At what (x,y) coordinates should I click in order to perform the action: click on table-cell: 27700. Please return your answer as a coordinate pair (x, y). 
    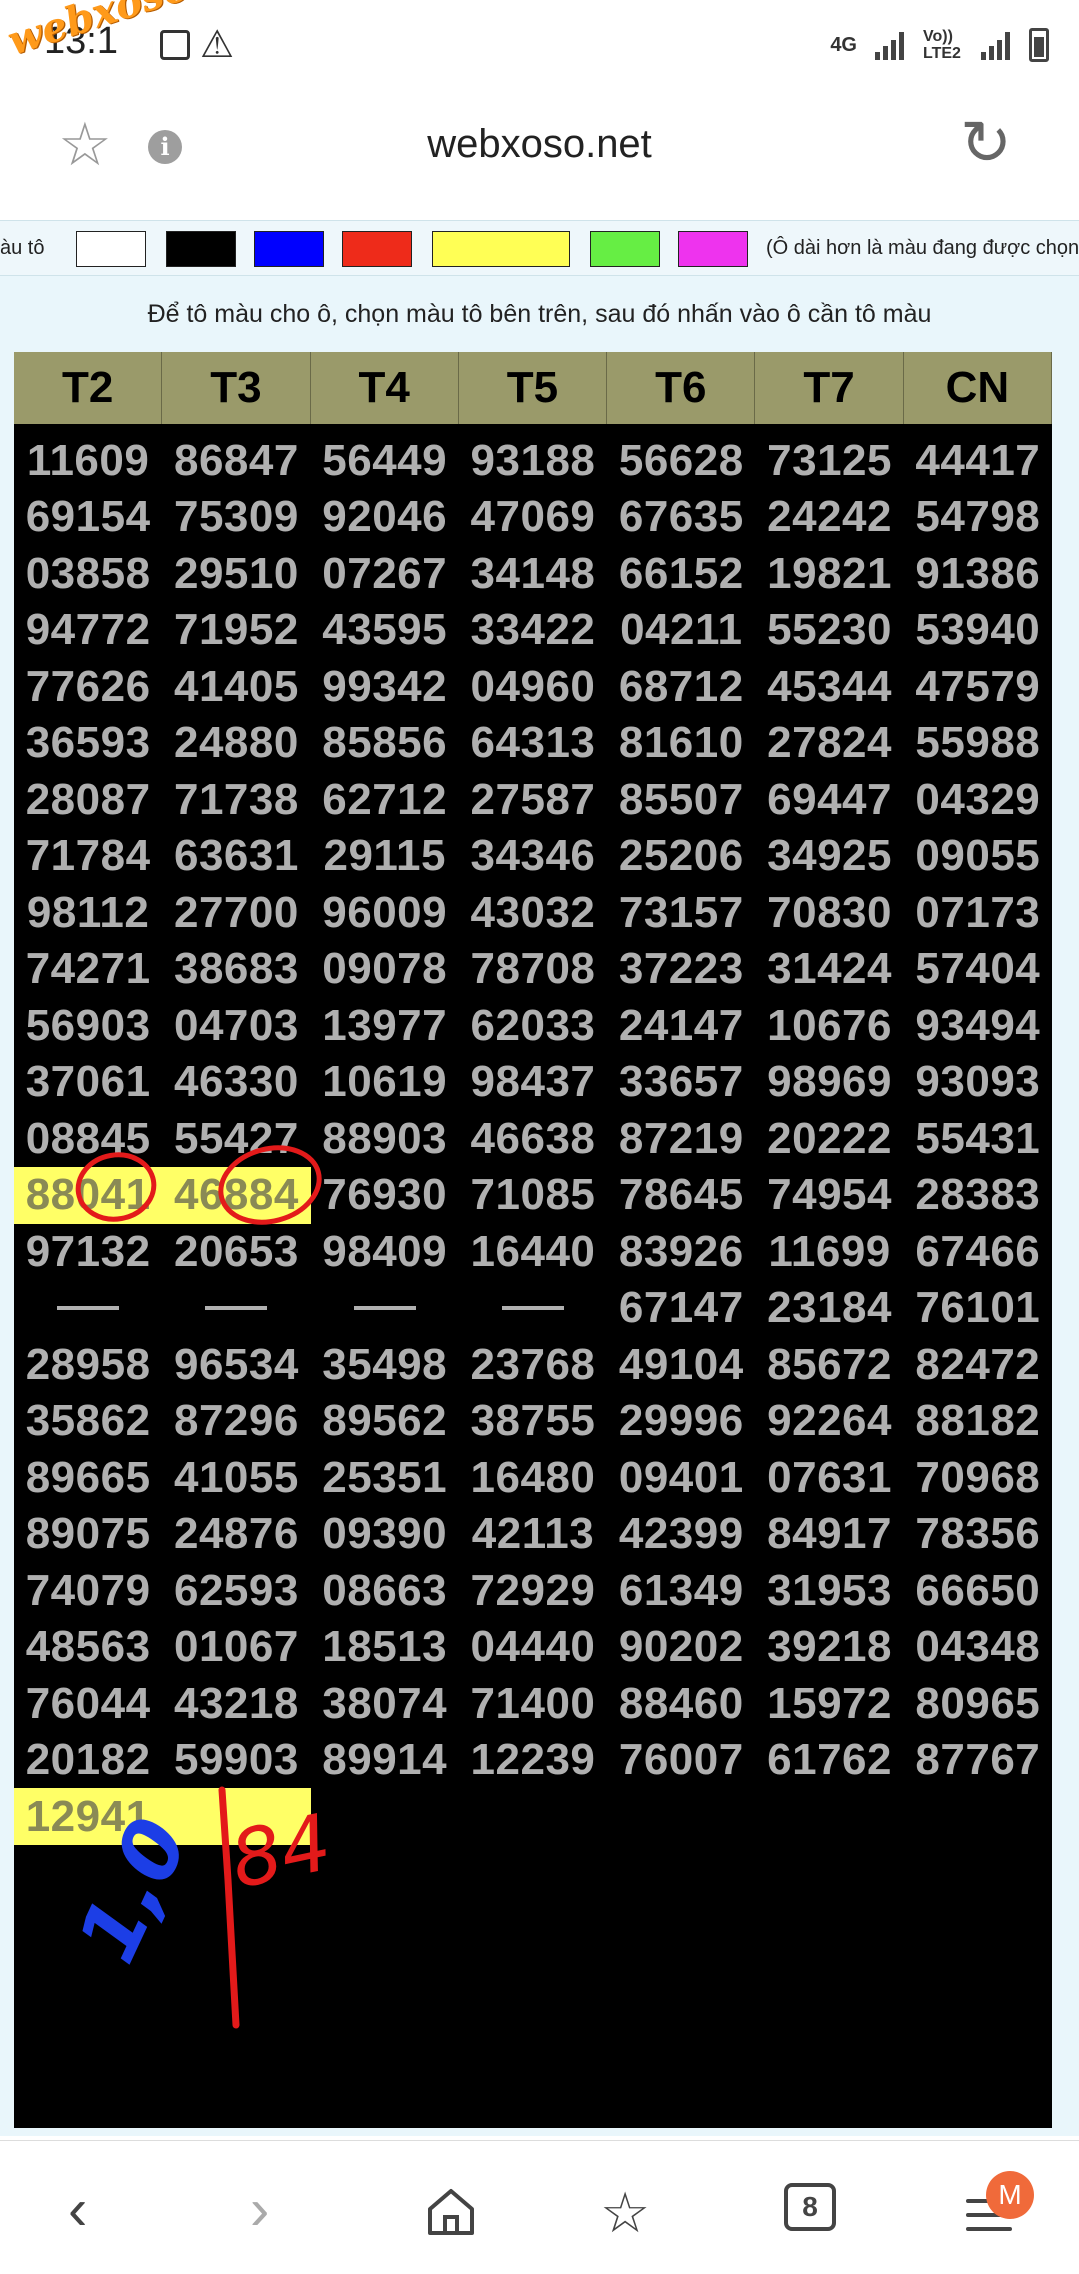
    Looking at the image, I should click on (236, 912).